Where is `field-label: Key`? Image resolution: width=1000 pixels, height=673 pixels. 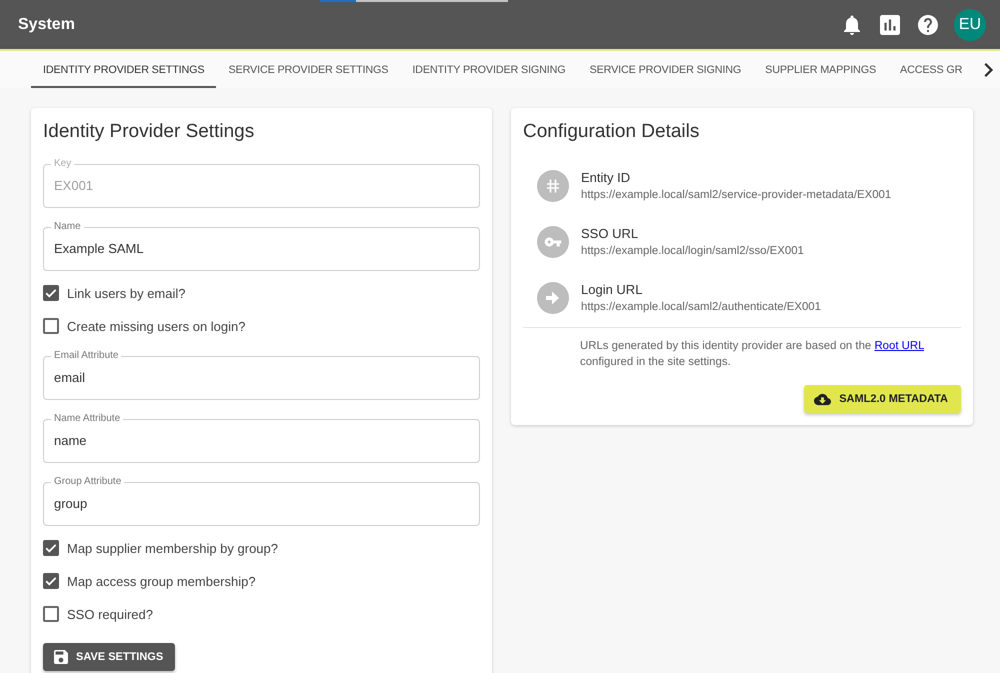
field-label: Key is located at coordinates (62, 164).